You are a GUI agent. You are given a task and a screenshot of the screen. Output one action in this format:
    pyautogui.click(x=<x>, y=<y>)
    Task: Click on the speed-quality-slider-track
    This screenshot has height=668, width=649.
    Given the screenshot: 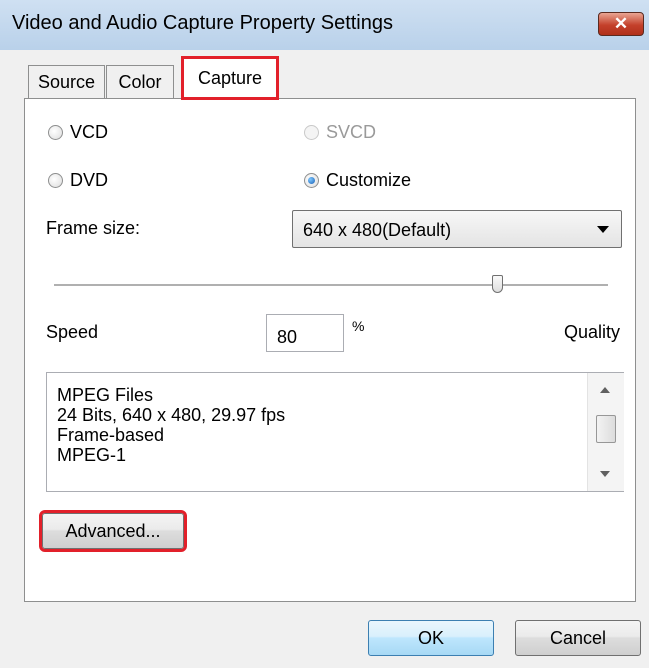 What is the action you would take?
    pyautogui.click(x=331, y=285)
    